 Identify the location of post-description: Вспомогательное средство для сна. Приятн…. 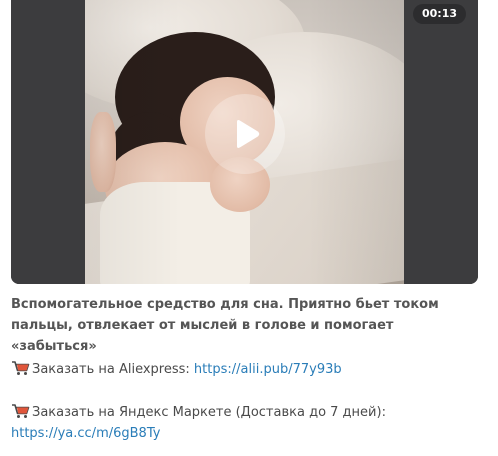
(225, 325).